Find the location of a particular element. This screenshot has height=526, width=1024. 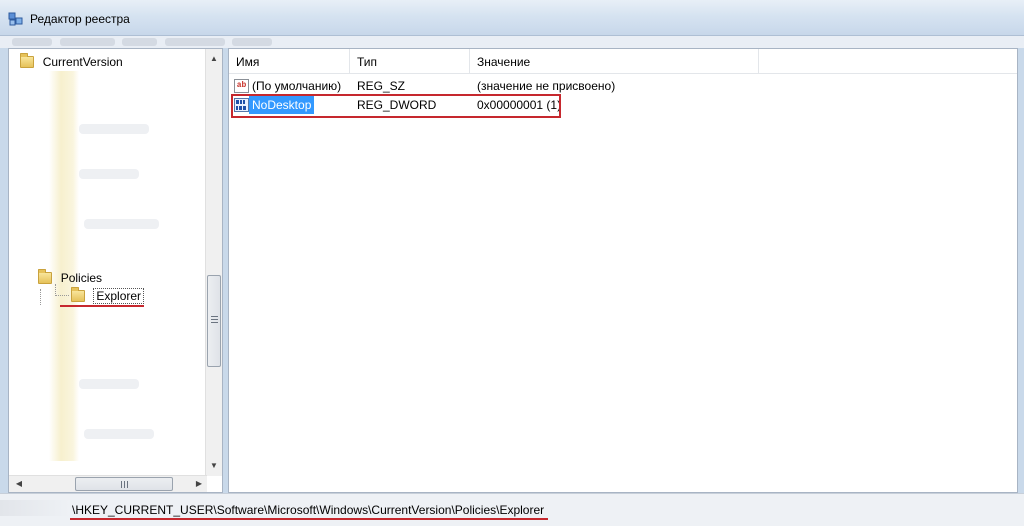

horizontal-scroll-thumb is located at coordinates (124, 484).